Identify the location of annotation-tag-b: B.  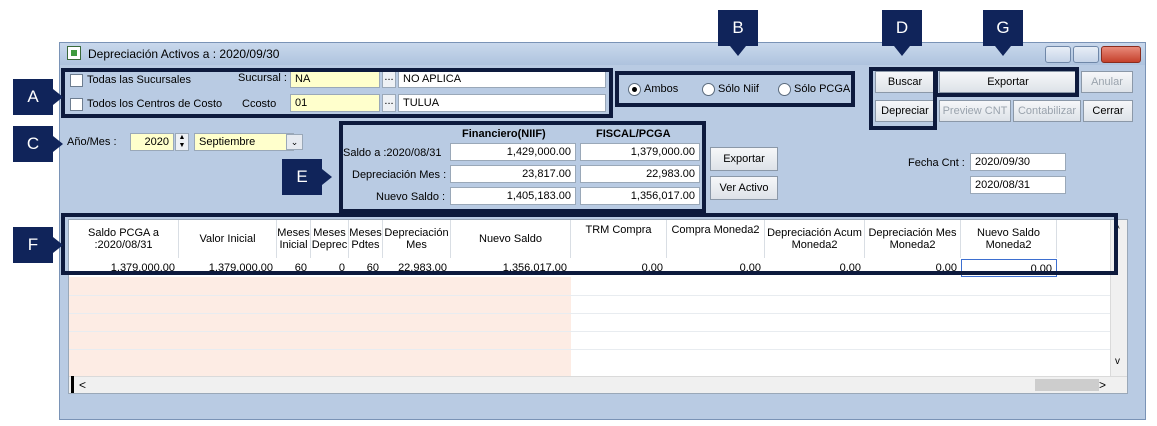
(738, 33).